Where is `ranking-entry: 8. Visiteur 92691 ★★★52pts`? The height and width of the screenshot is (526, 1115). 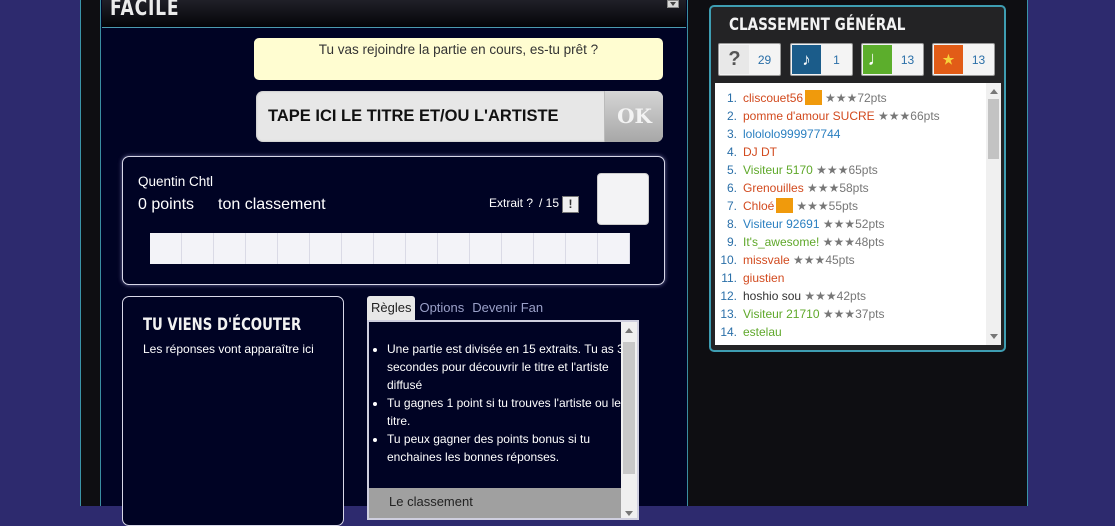
ranking-entry: 8. Visiteur 92691 ★★★52pts is located at coordinates (850, 224).